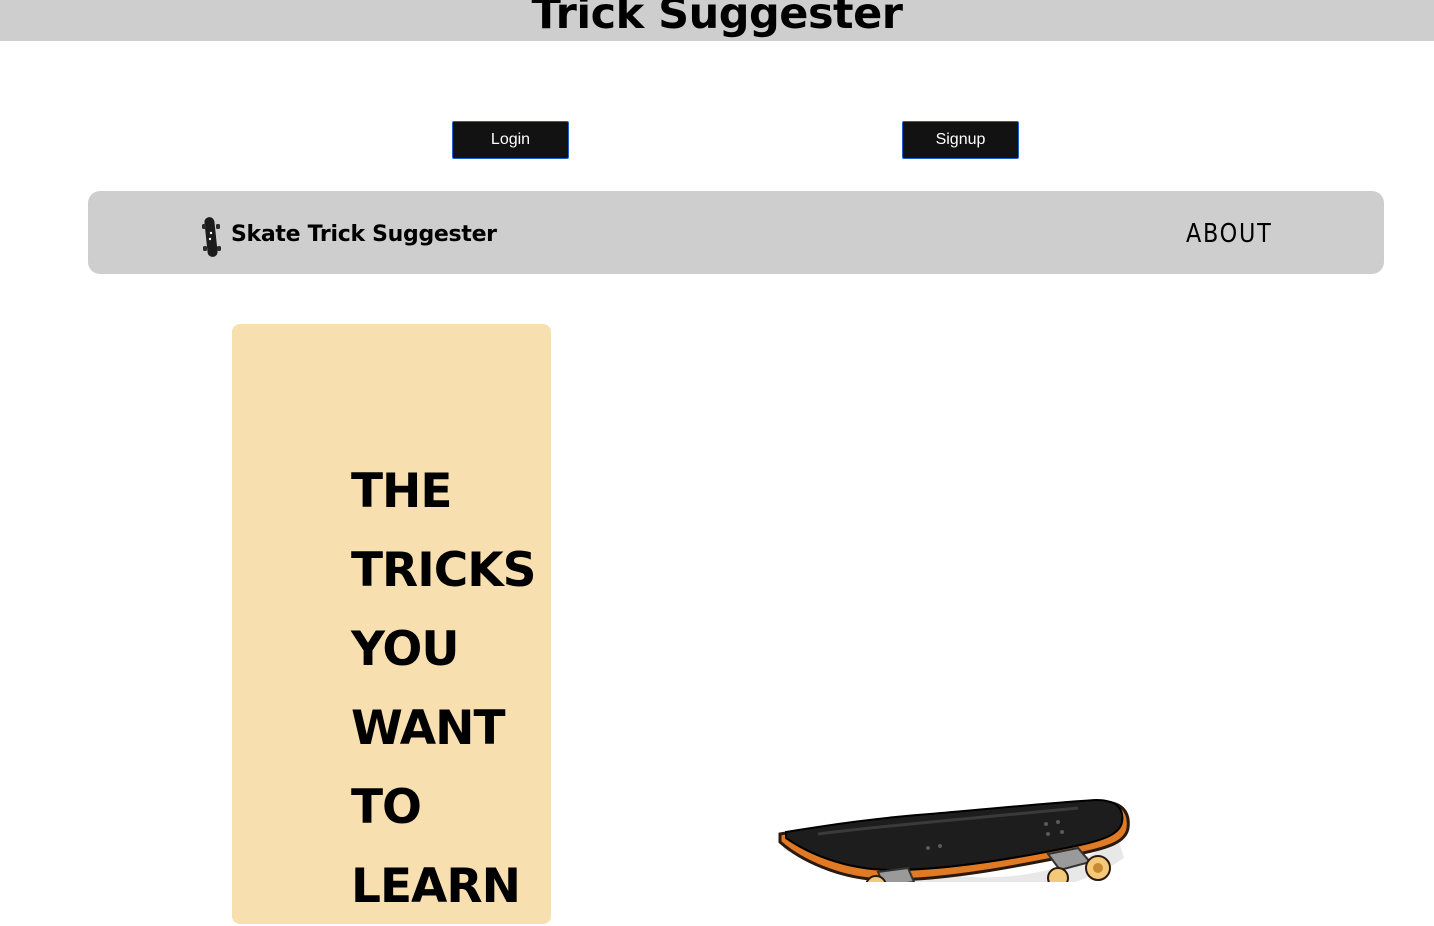 Image resolution: width=1434 pixels, height=926 pixels. What do you see at coordinates (510, 140) in the screenshot?
I see `login-button: Login` at bounding box center [510, 140].